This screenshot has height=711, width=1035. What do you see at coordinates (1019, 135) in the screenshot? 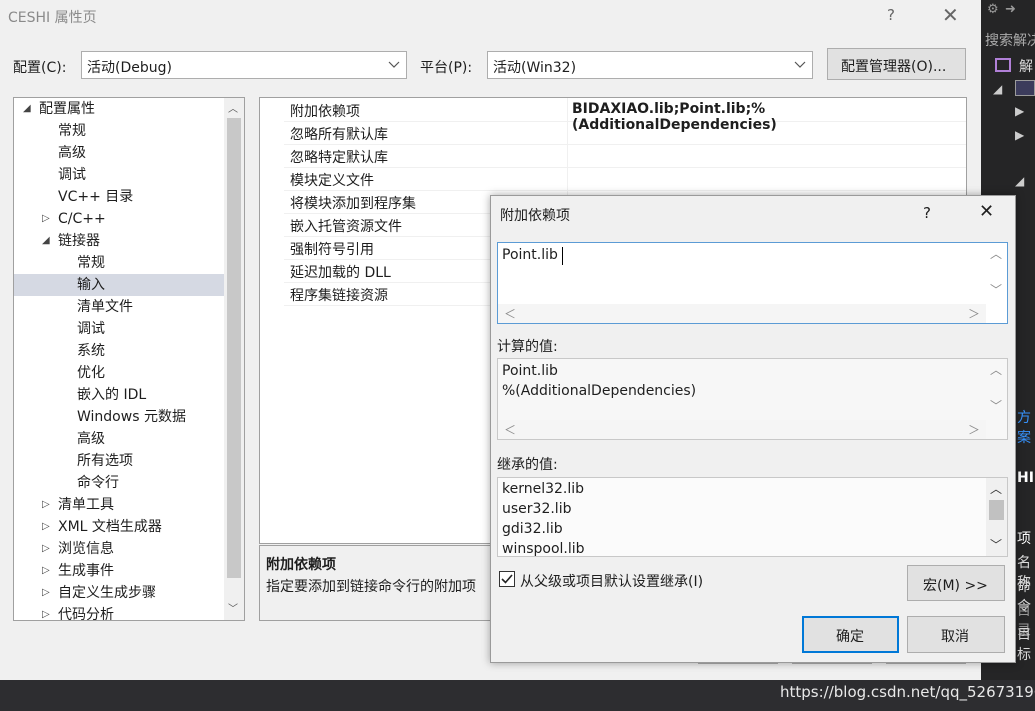
I see `collapse-icon-2: ▶` at bounding box center [1019, 135].